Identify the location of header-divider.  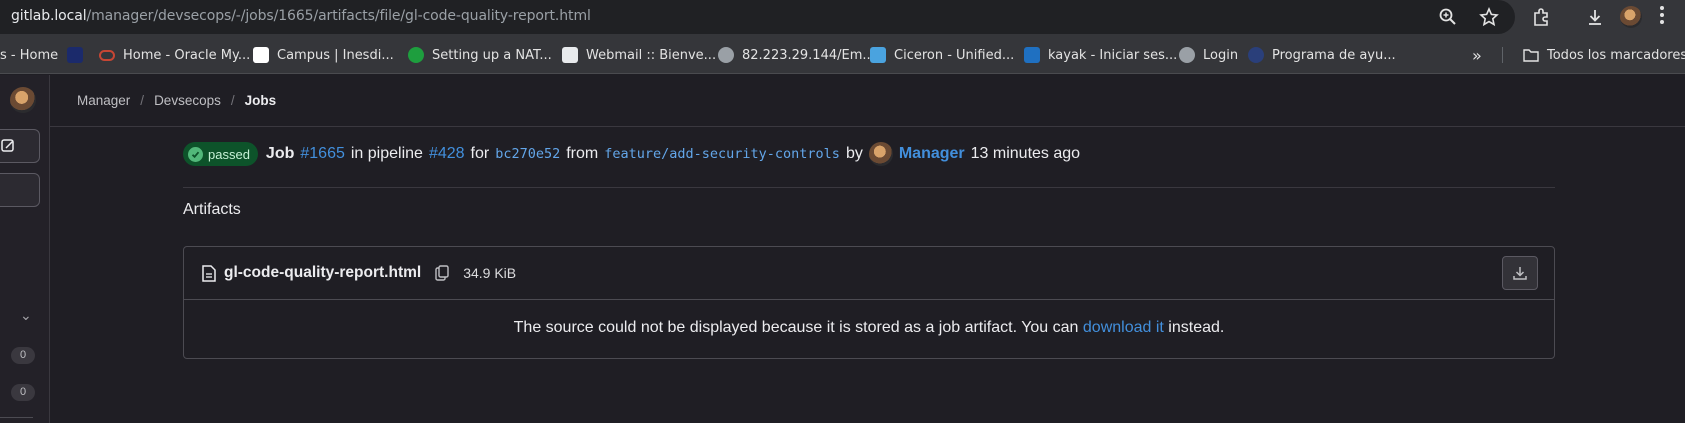
(869, 187).